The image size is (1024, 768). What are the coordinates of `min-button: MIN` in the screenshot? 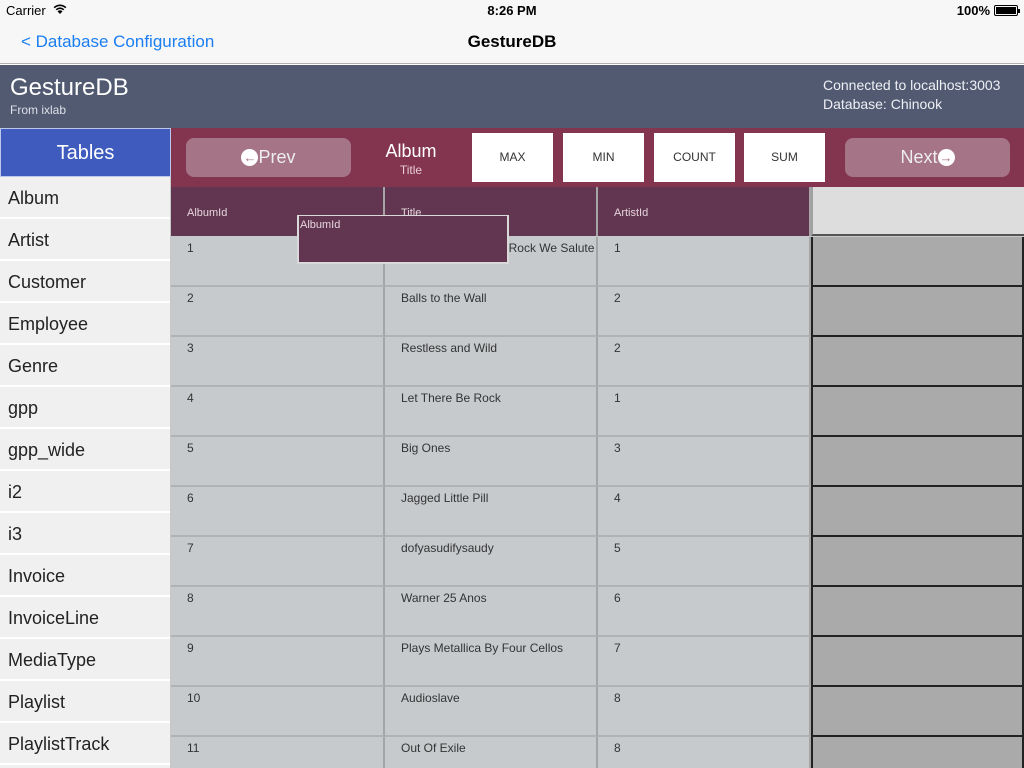 It's located at (603, 157).